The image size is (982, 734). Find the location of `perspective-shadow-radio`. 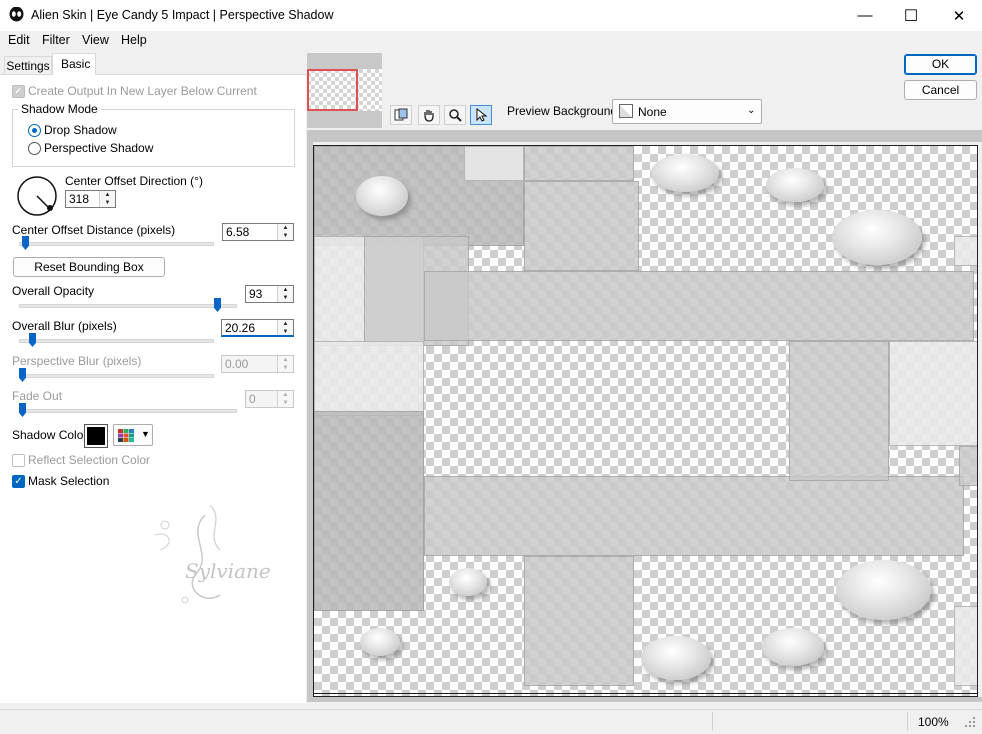

perspective-shadow-radio is located at coordinates (34, 148).